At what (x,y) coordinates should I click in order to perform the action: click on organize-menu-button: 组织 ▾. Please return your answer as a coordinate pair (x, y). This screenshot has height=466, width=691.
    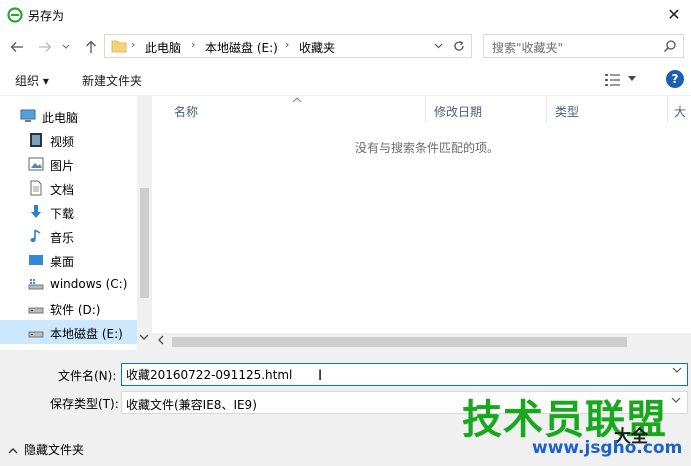
    Looking at the image, I should click on (32, 80).